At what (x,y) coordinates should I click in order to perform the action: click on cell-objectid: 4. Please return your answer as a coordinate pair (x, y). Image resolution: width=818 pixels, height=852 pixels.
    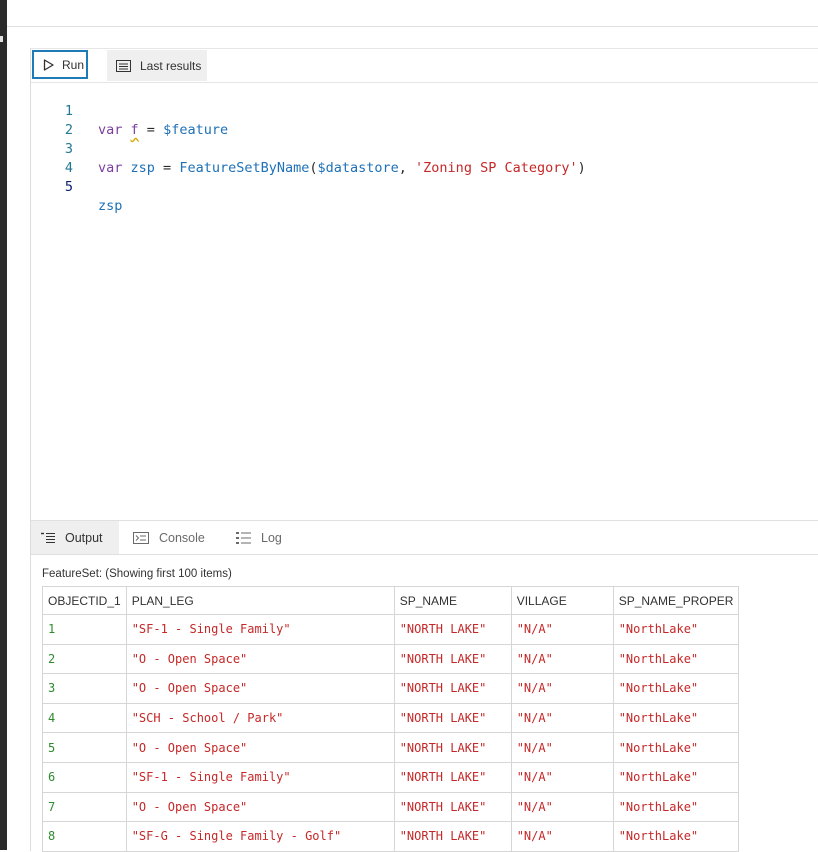
    Looking at the image, I should click on (84, 718).